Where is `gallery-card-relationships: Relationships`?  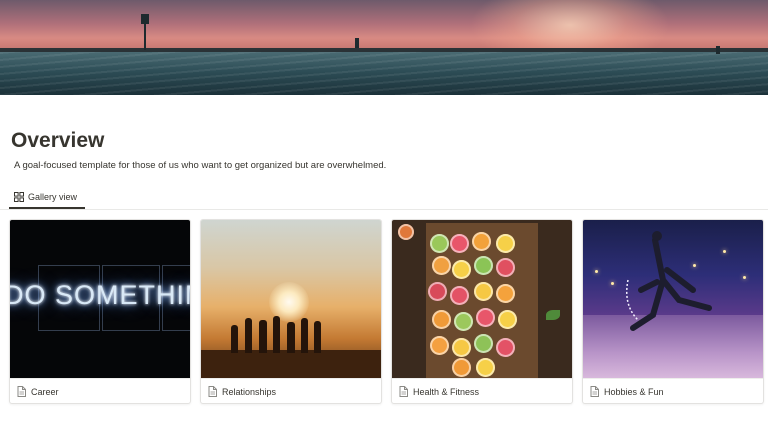 gallery-card-relationships: Relationships is located at coordinates (291, 311).